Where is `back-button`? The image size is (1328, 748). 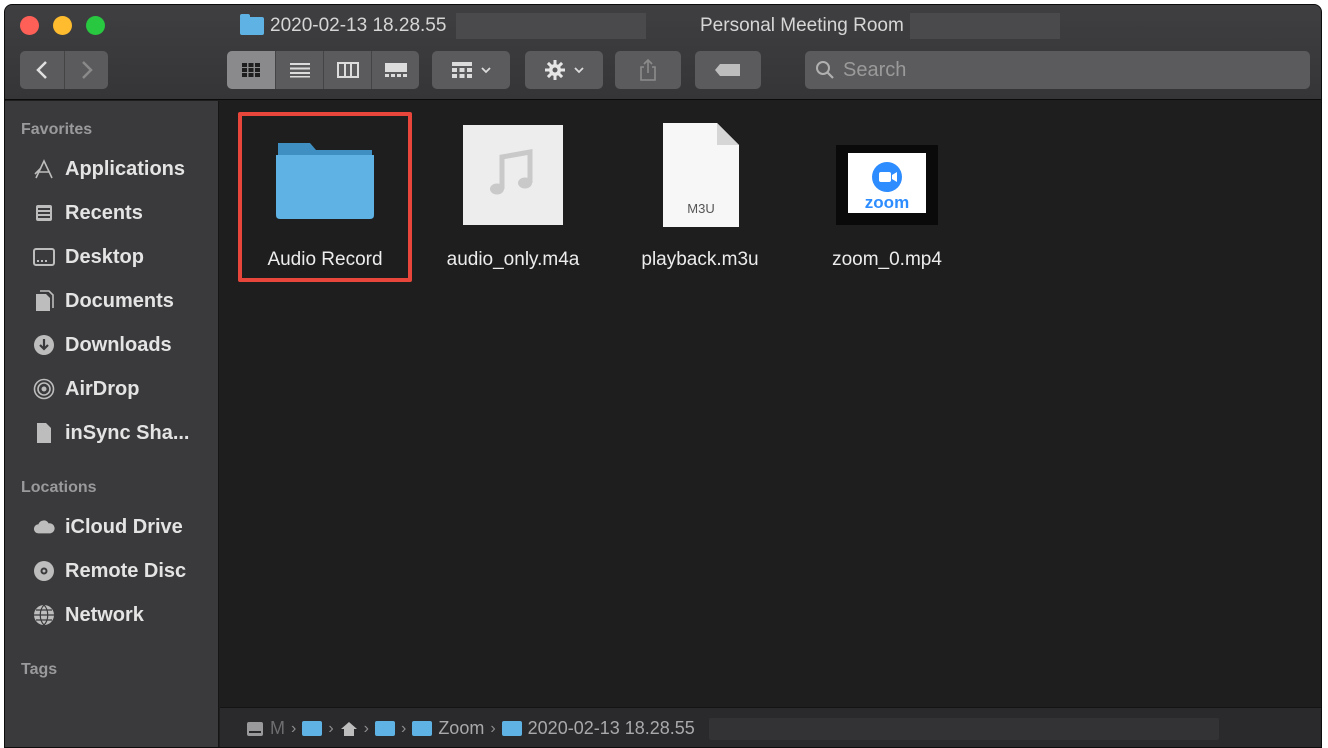 back-button is located at coordinates (42, 70).